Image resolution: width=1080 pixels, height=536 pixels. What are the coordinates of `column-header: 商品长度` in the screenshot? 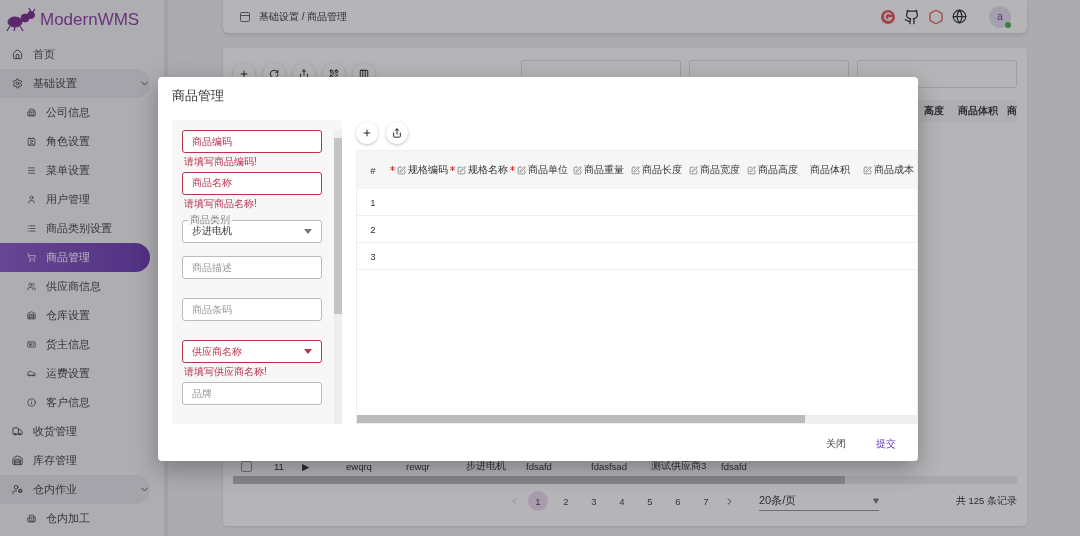 It's located at (656, 170).